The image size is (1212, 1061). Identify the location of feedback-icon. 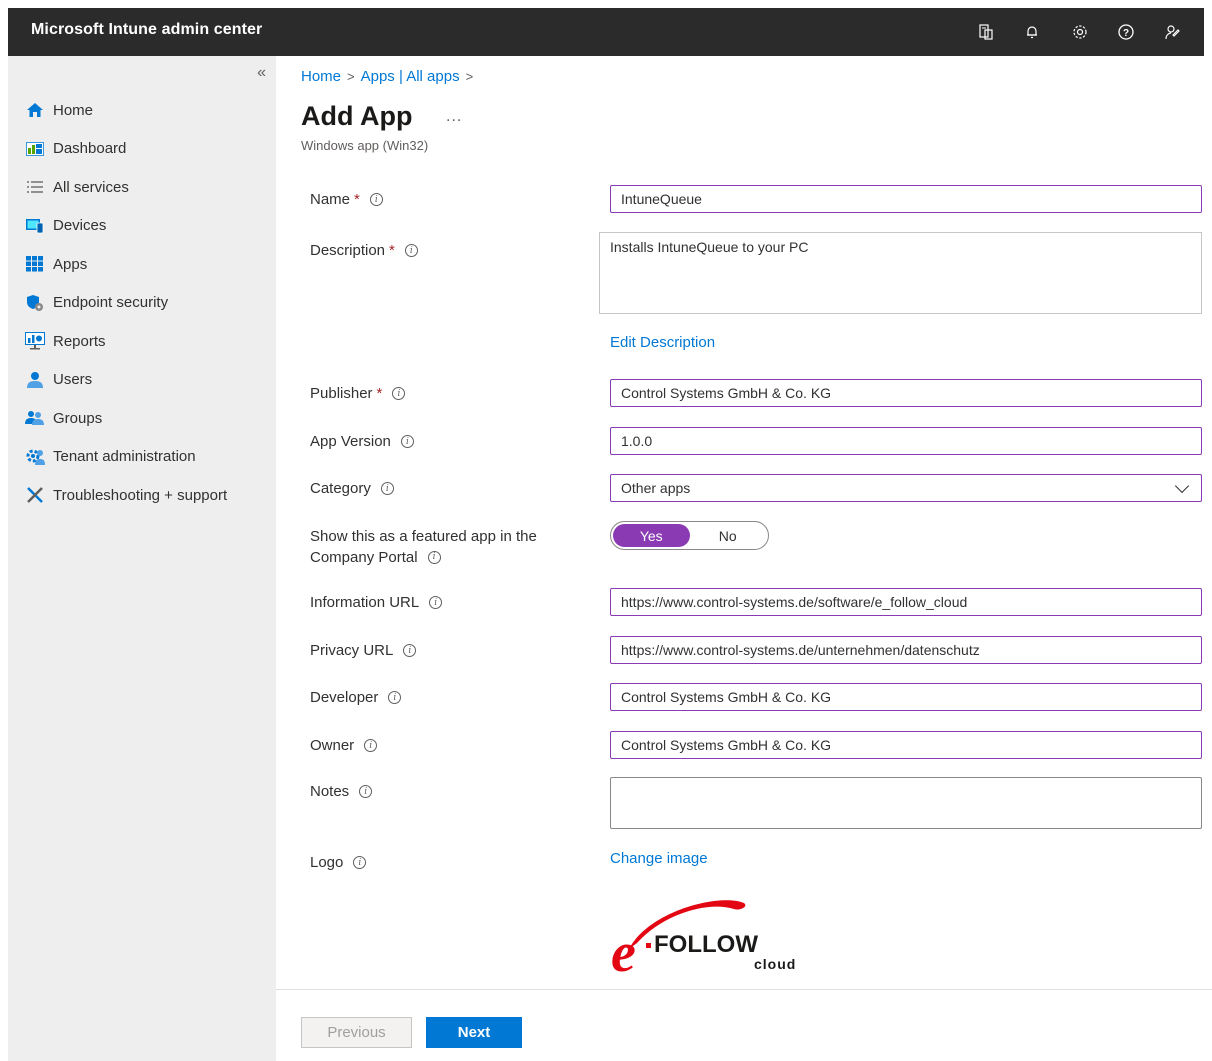
(1172, 32).